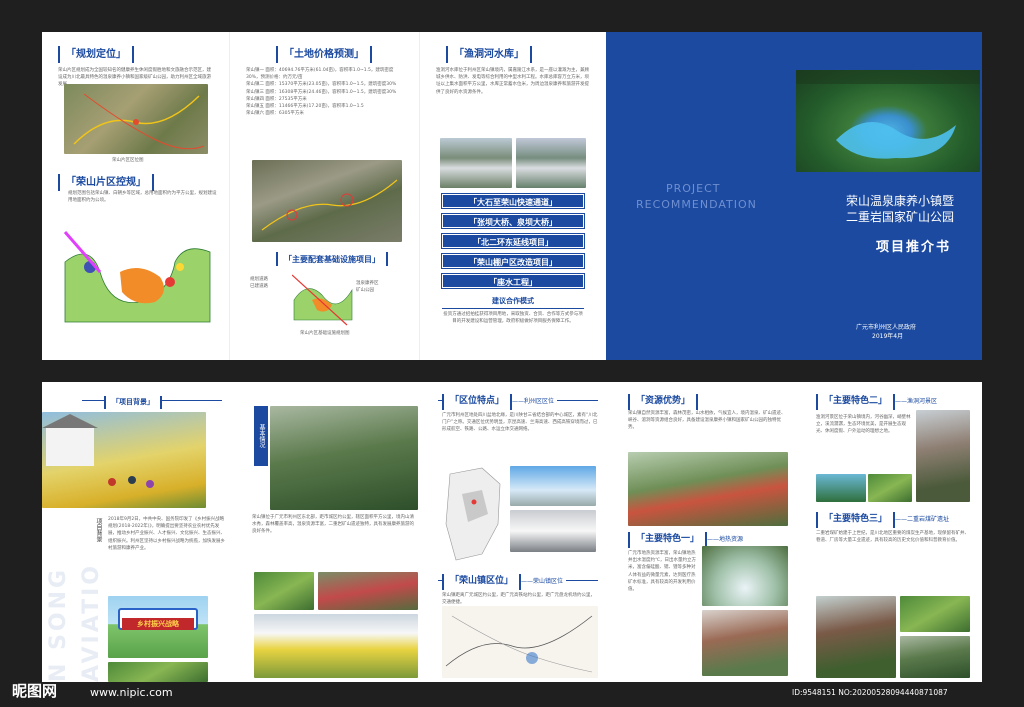  Describe the element at coordinates (553, 531) in the screenshot. I see `high-speed-rail-photo` at that location.